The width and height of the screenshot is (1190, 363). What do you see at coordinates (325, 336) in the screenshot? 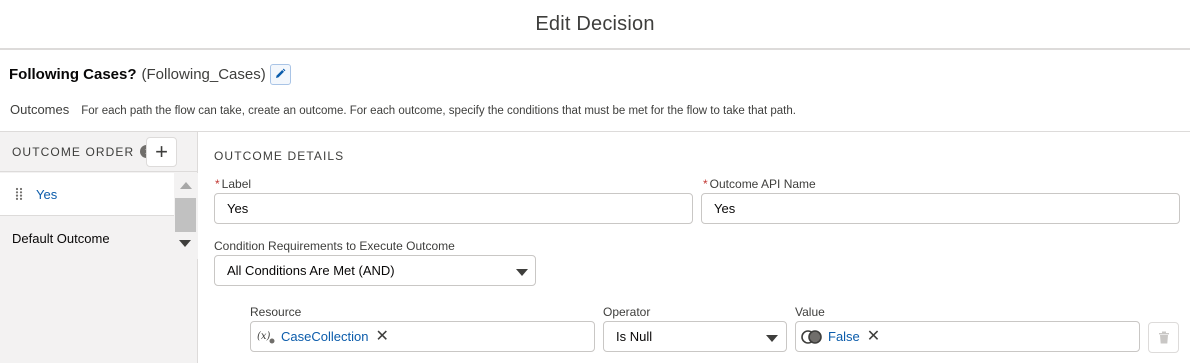
I see `resource-pill-label: CaseCollection` at bounding box center [325, 336].